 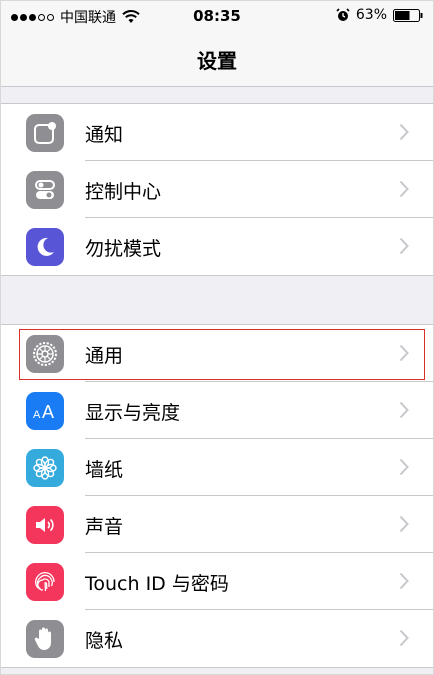 I want to click on settings-row-display-brightness: A A 显示与亮度, so click(x=217, y=410).